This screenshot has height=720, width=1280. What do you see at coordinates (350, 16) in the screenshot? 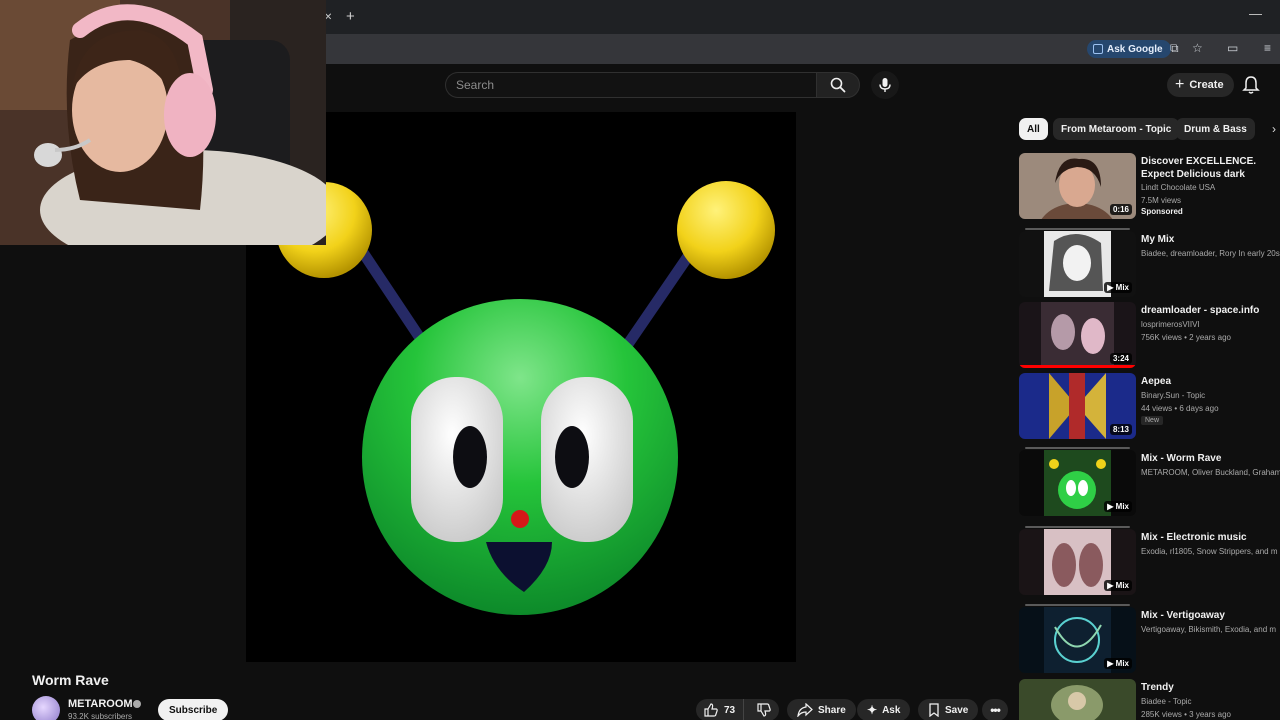
I see `new-tab-icon: +` at bounding box center [350, 16].